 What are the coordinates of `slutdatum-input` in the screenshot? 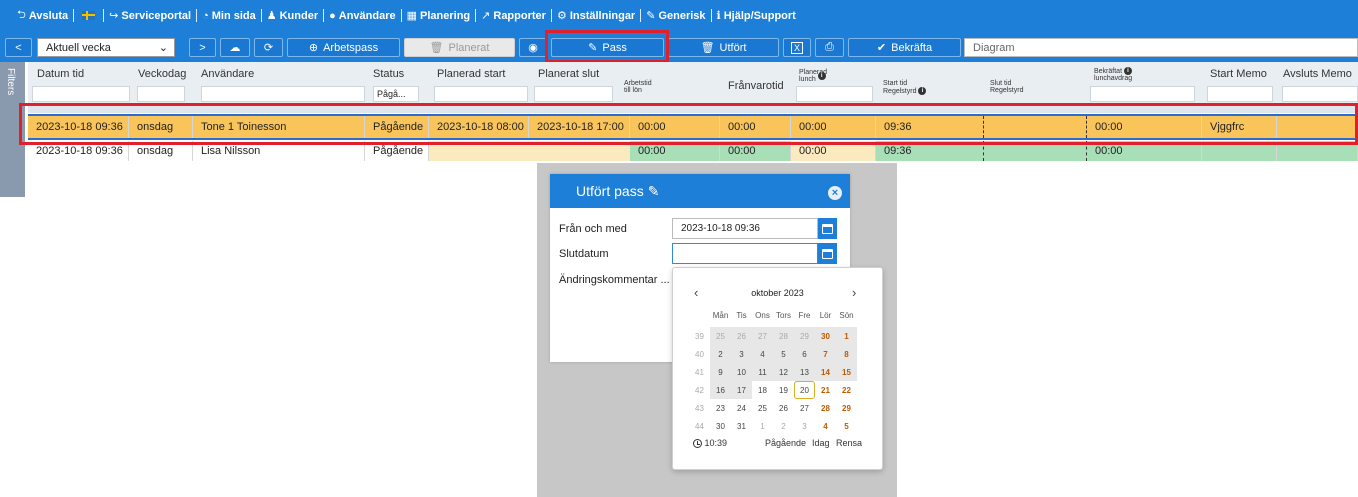 It's located at (745, 253).